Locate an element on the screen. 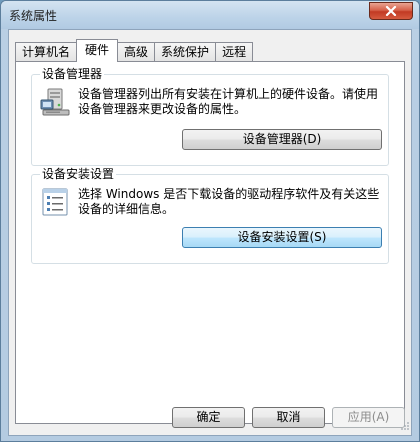  tab-strip: 计算机名 硬件 高级 系统保护 远程 is located at coordinates (134, 50).